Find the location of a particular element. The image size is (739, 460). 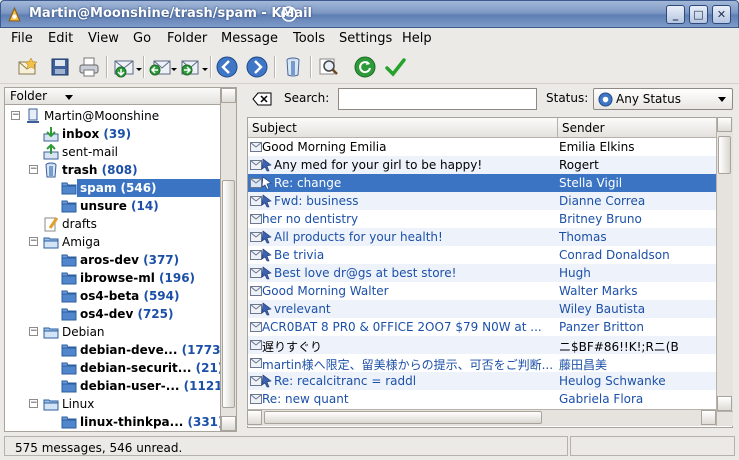

status-value: Any Status is located at coordinates (648, 99).